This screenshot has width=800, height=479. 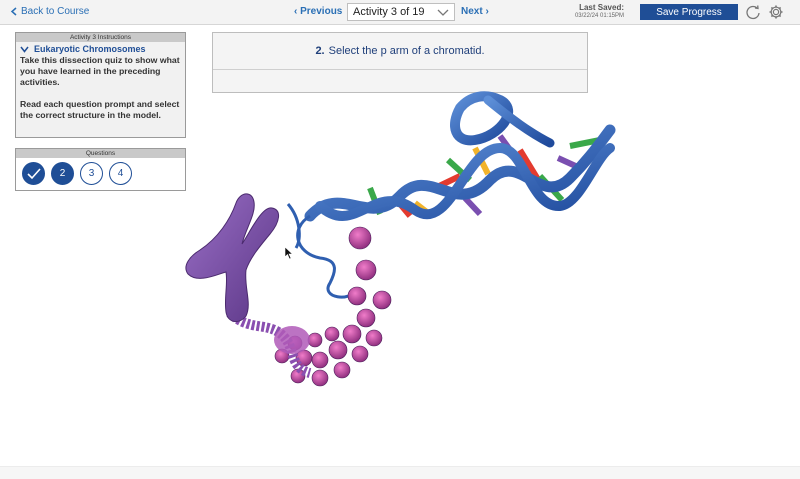 I want to click on back-link-label: Back to Course, so click(x=55, y=11).